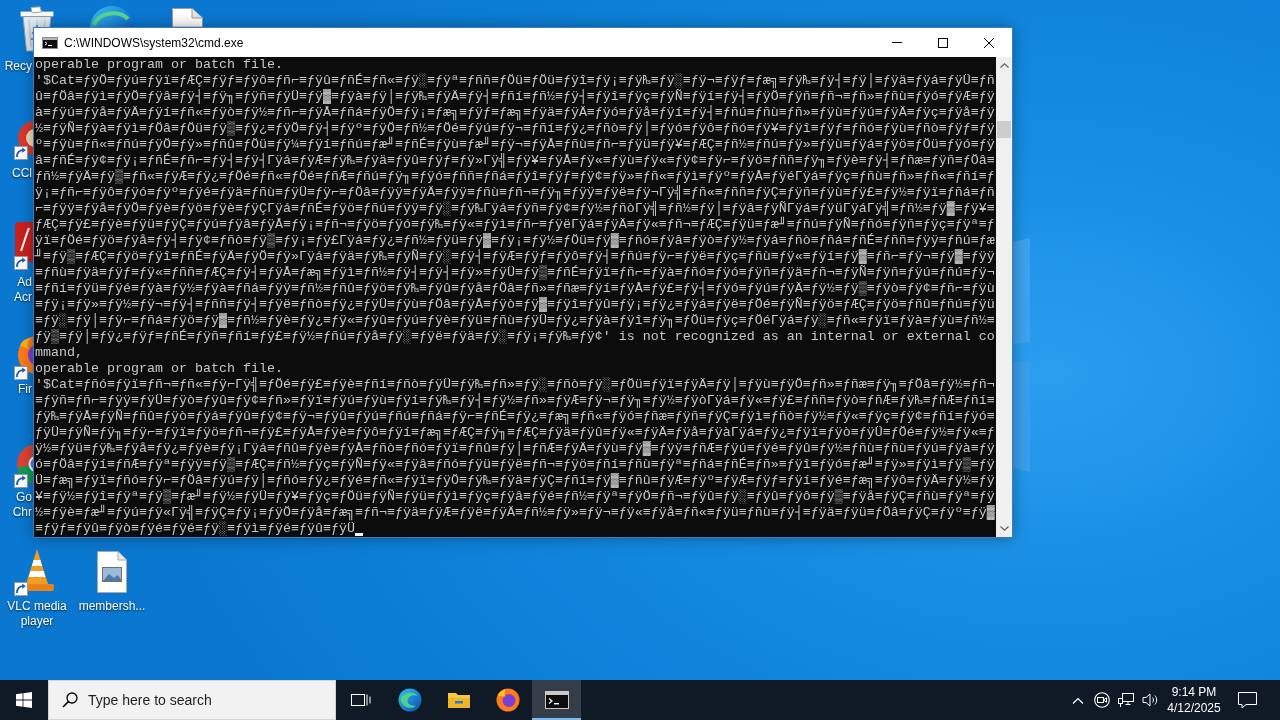 Image resolution: width=1280 pixels, height=720 pixels. I want to click on icon-label: CCl, so click(22, 173).